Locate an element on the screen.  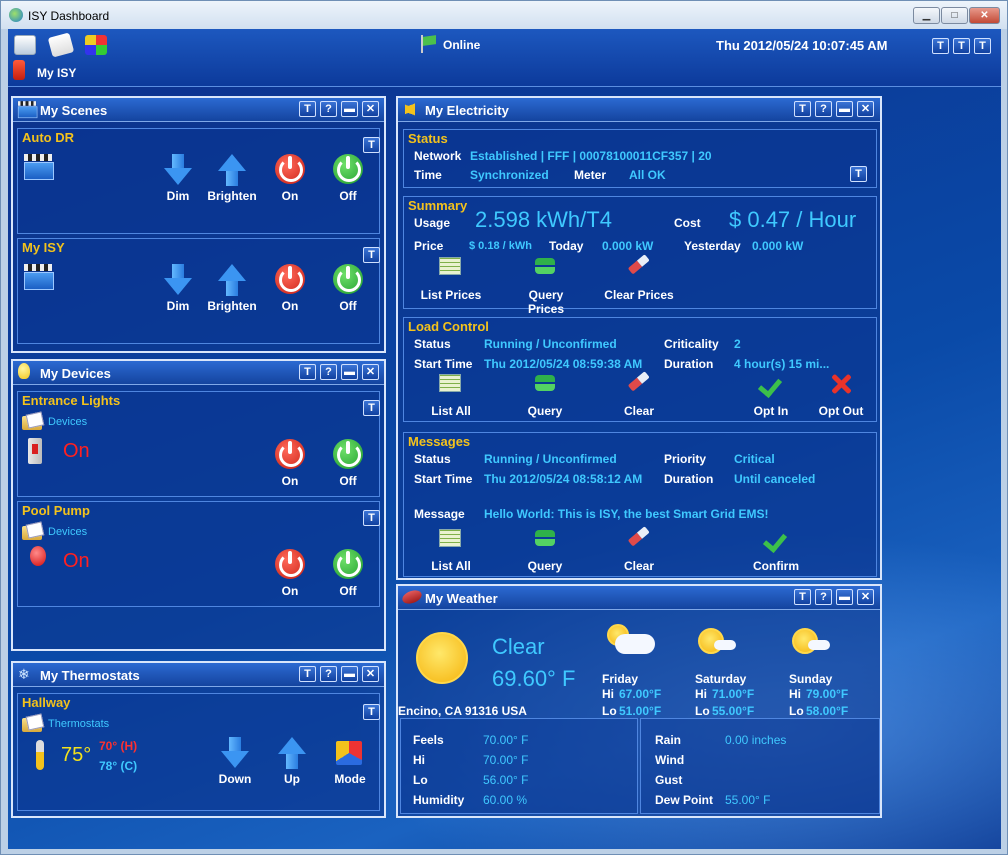
criticality-label: Criticality is located at coordinates (691, 344).